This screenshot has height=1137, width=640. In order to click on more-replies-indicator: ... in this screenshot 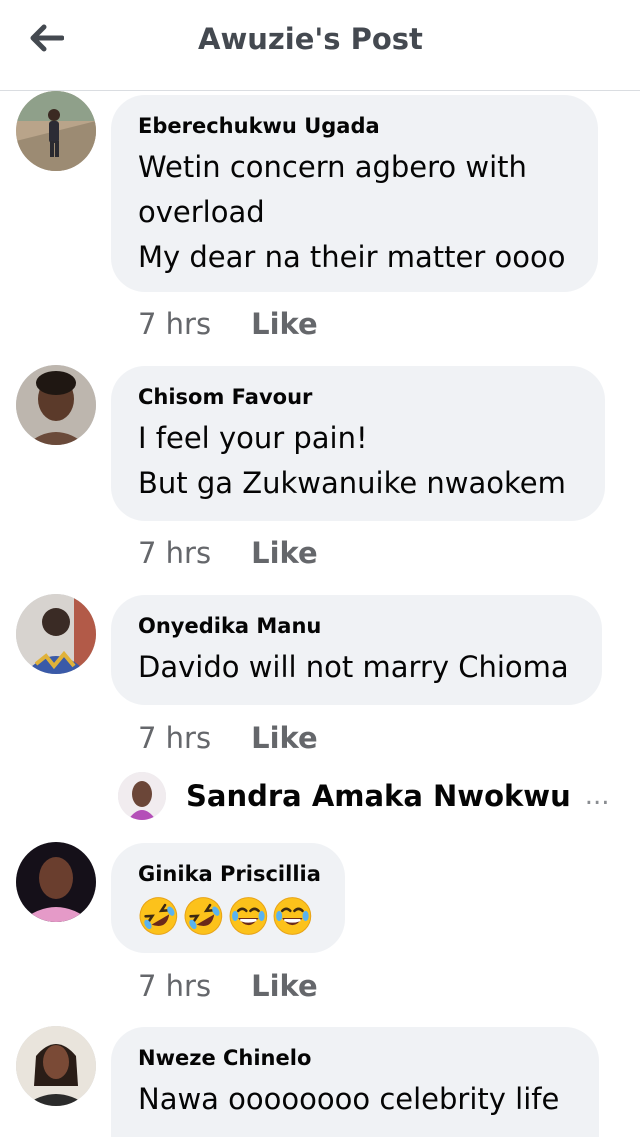, I will do `click(597, 796)`.